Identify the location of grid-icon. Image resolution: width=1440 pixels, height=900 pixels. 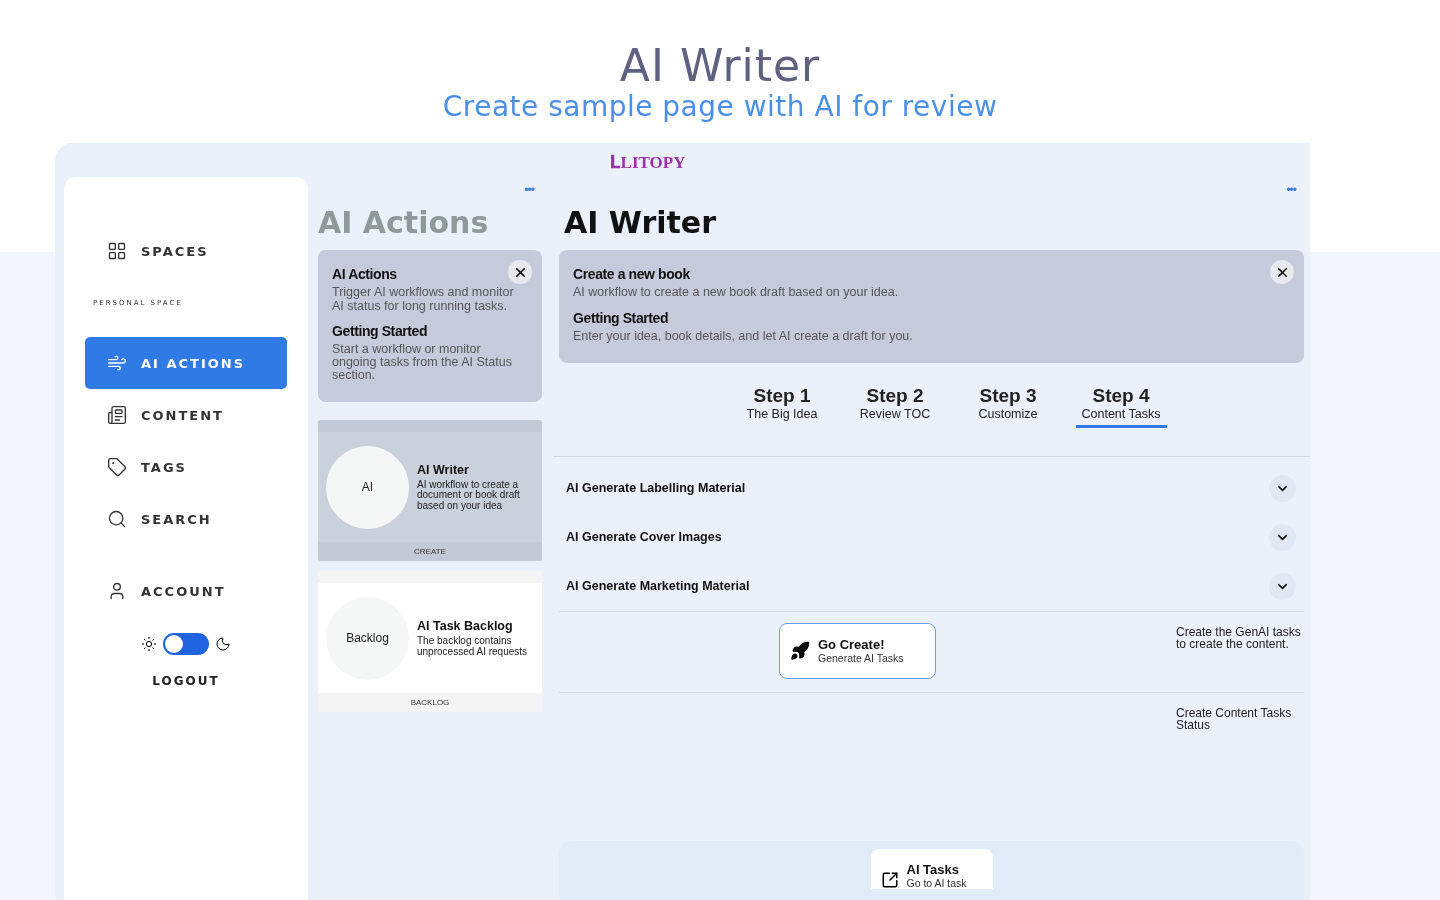
(117, 251).